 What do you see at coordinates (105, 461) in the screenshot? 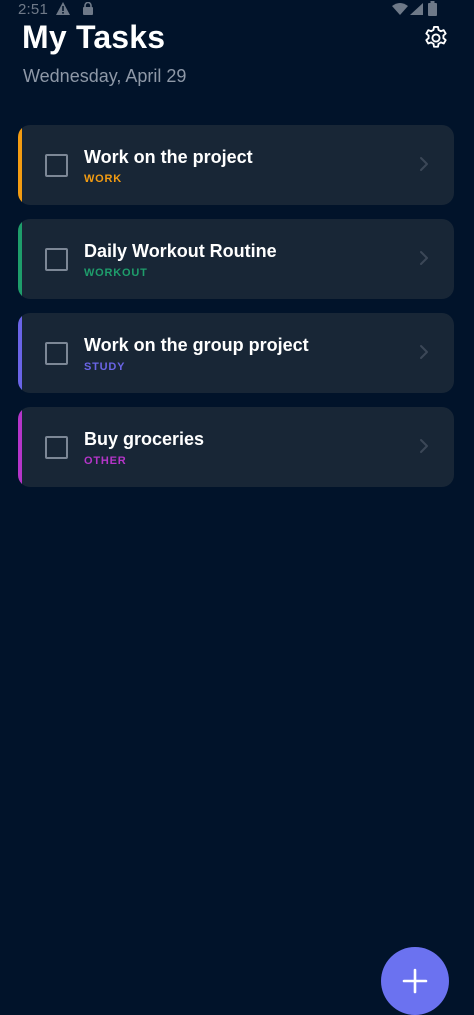
I see `task-category-label: OTHER` at bounding box center [105, 461].